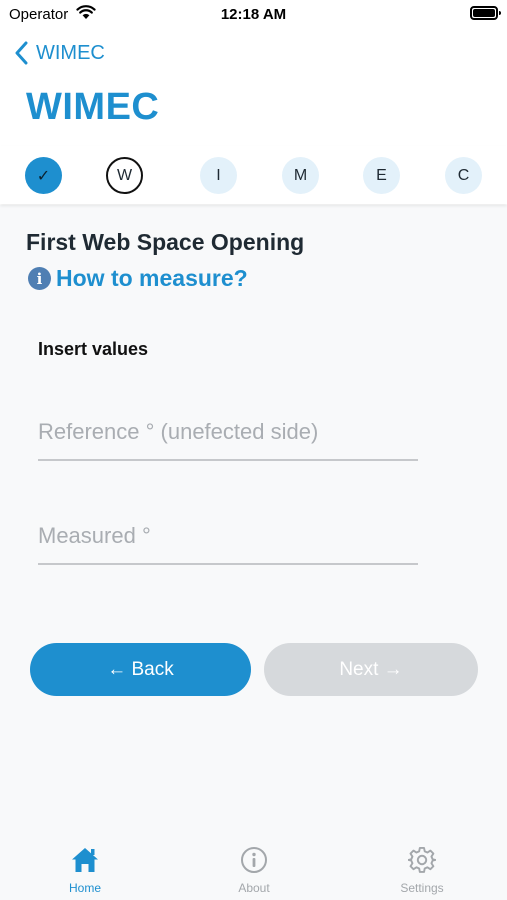 Image resolution: width=507 pixels, height=900 pixels. I want to click on how-to-measure-link: i How to measure?, so click(138, 278).